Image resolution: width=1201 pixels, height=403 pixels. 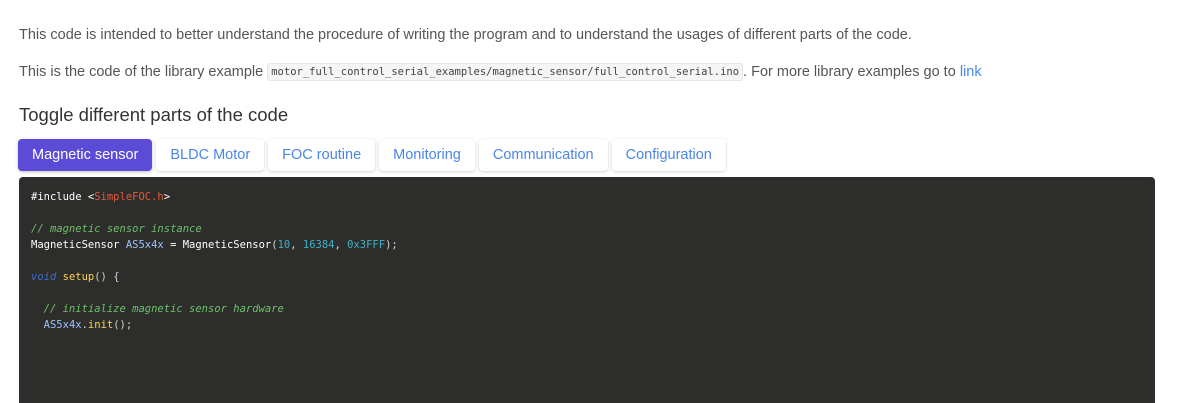 What do you see at coordinates (587, 229) in the screenshot?
I see `code-line: // magnetic sensor instance` at bounding box center [587, 229].